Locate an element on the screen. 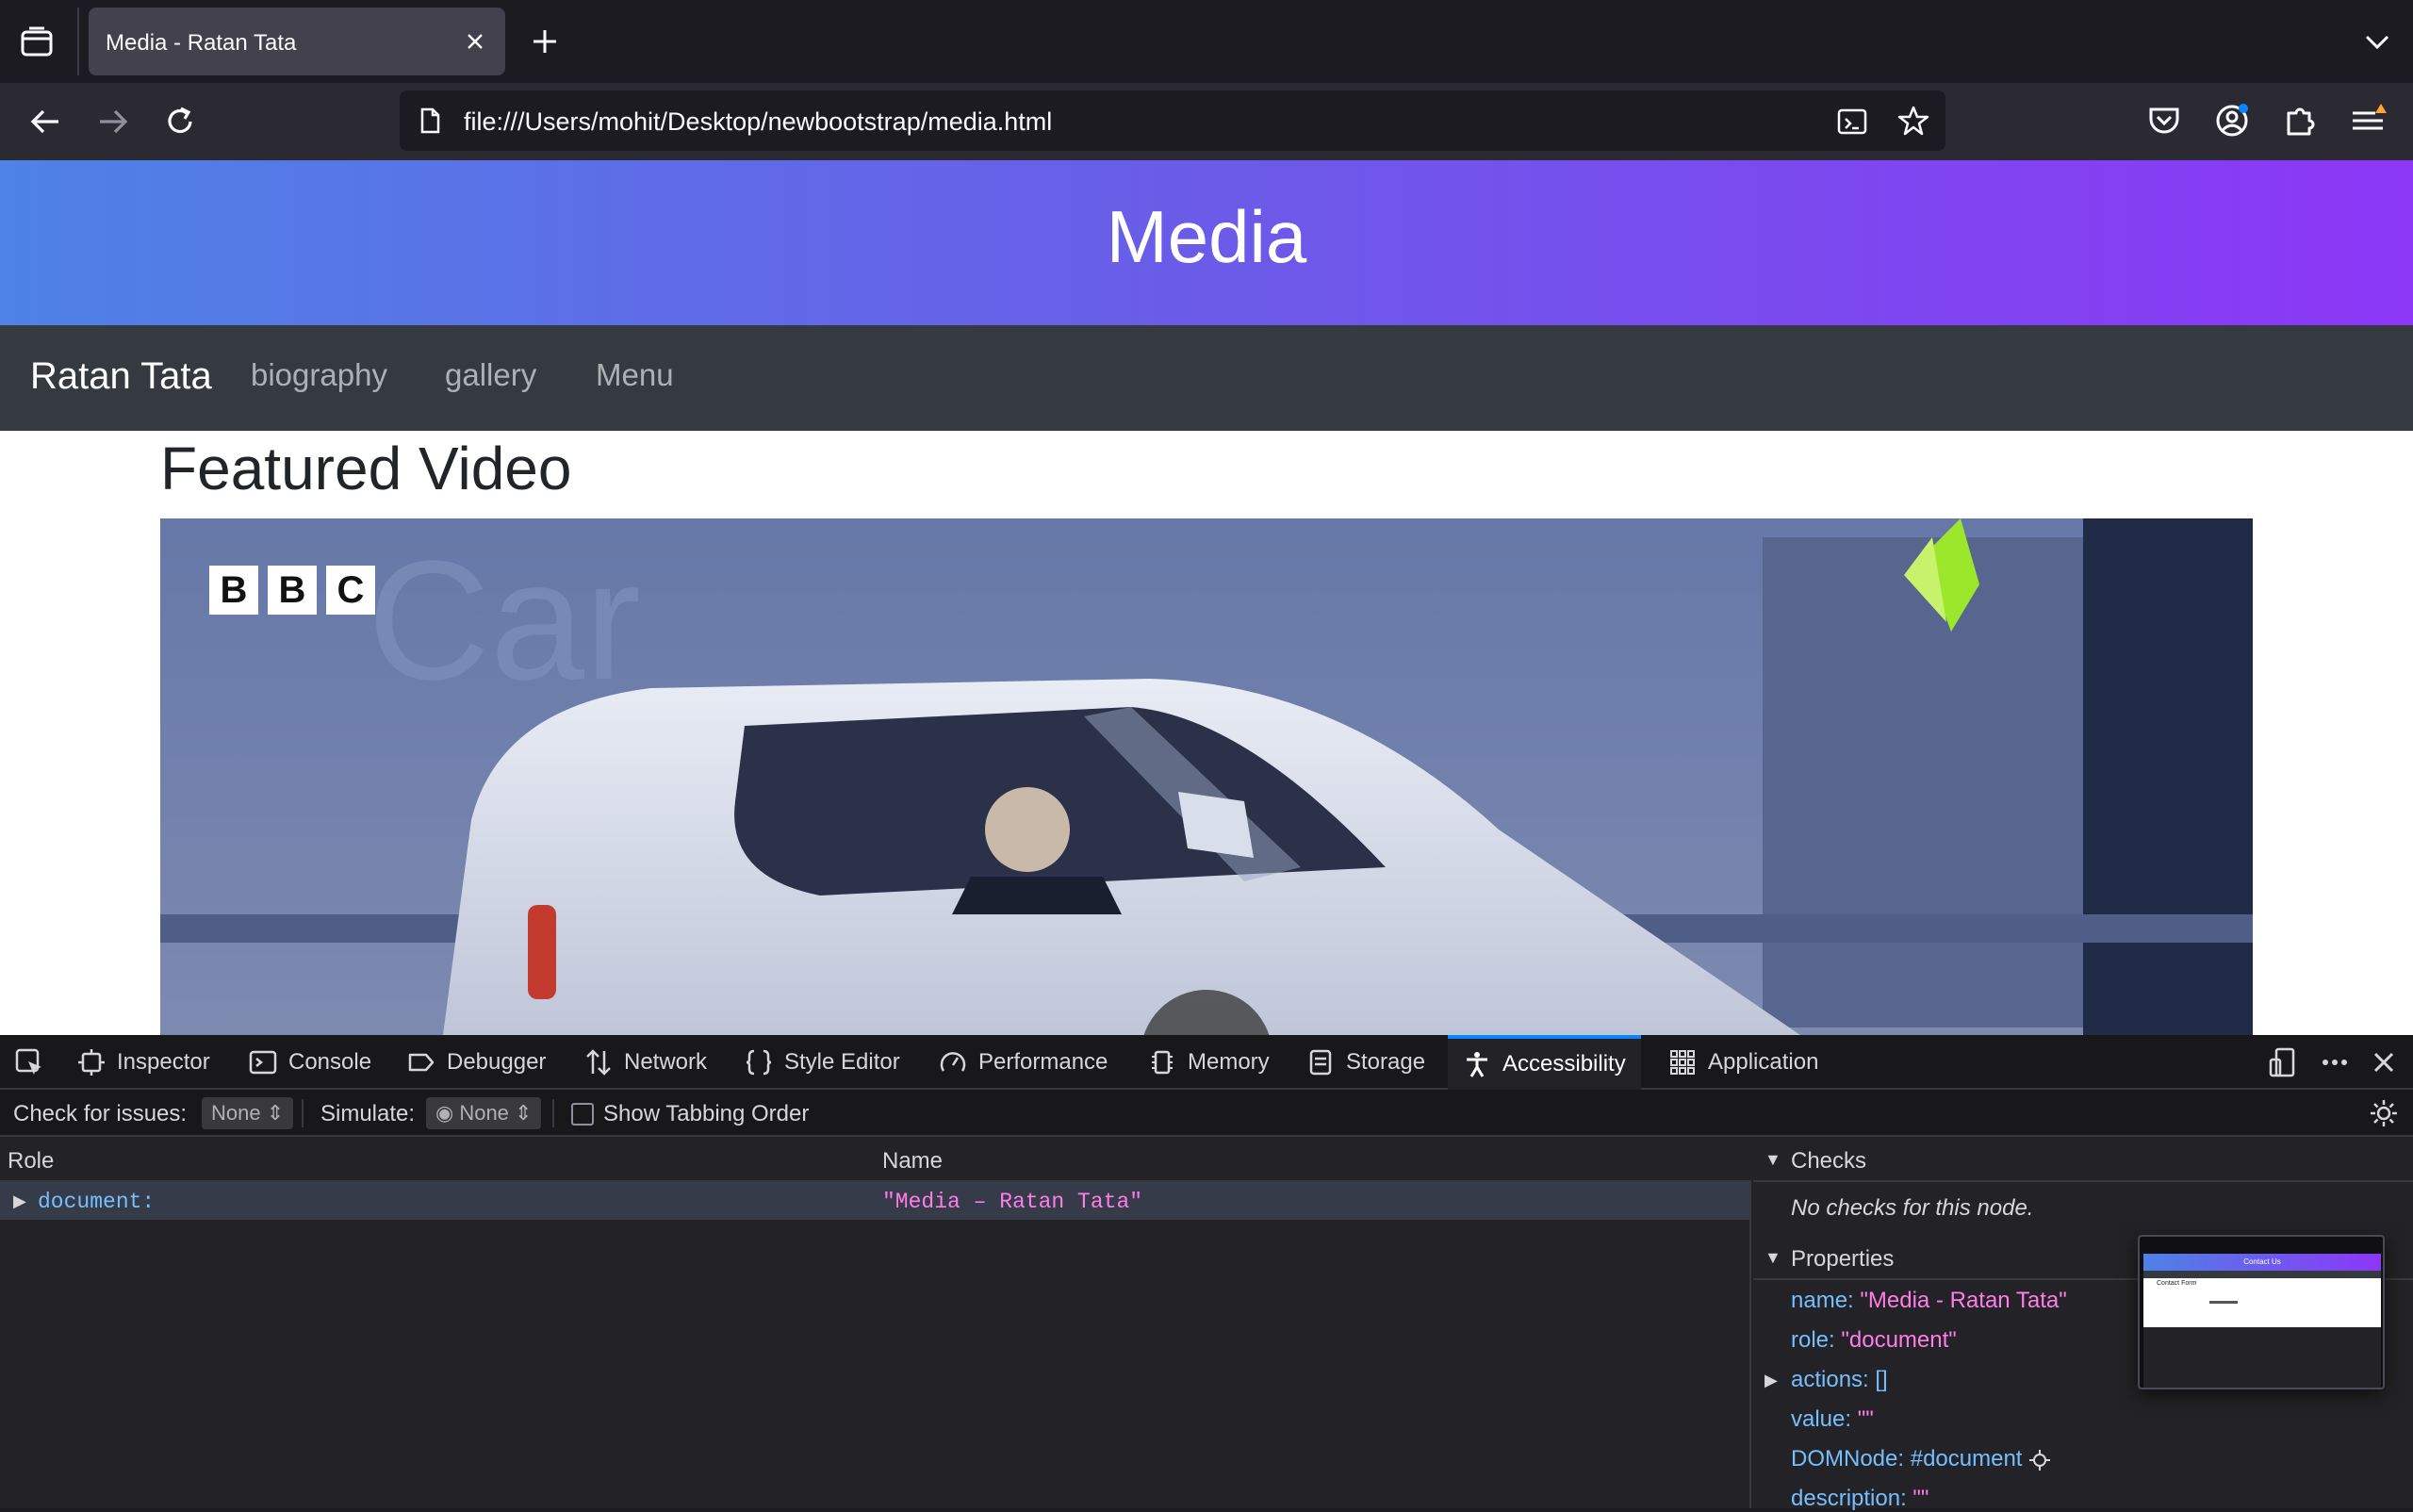 The height and width of the screenshot is (1512, 2413). firefox-view-icon is located at coordinates (37, 43).